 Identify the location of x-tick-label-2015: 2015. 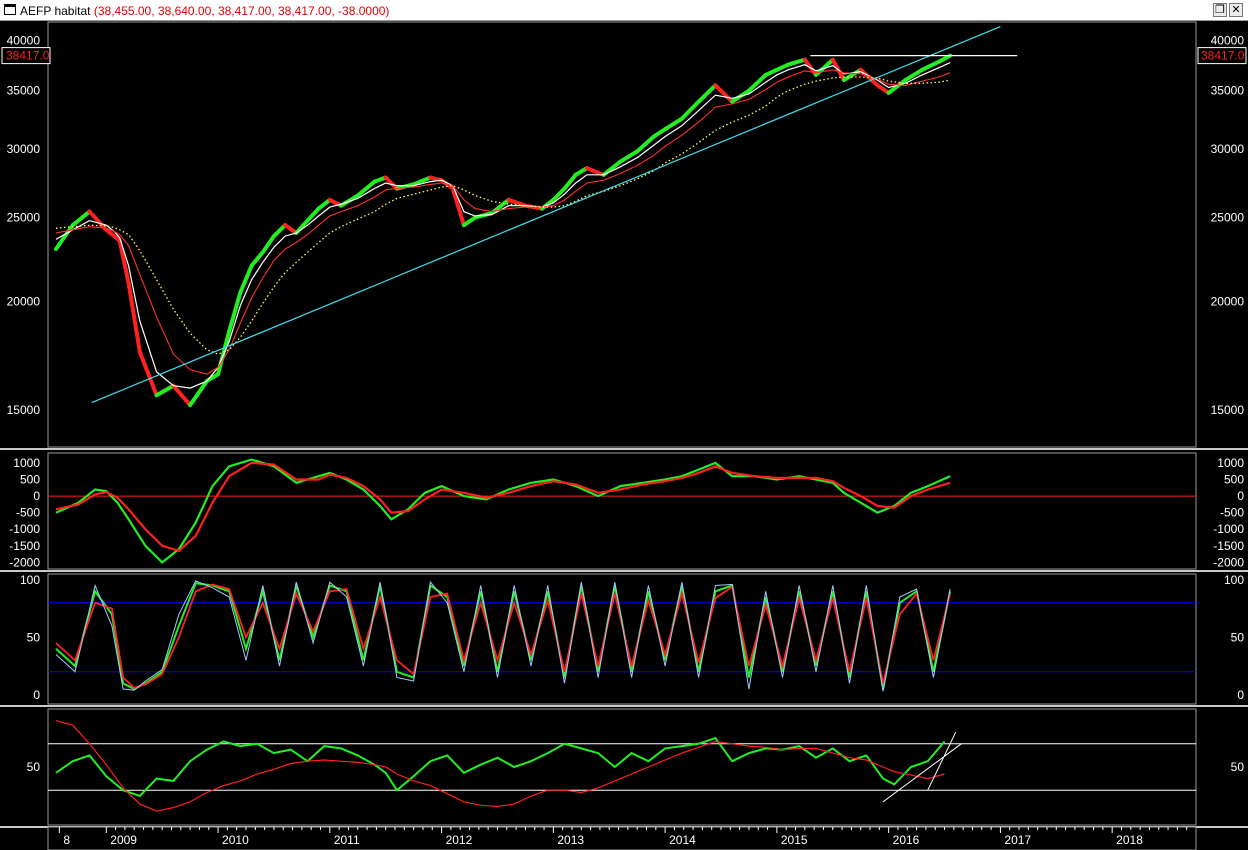
(794, 840).